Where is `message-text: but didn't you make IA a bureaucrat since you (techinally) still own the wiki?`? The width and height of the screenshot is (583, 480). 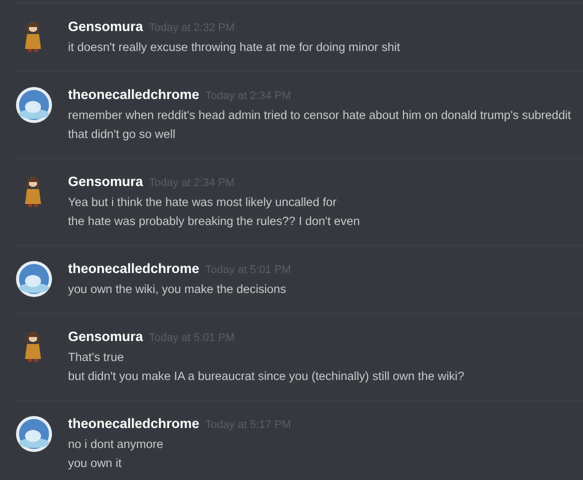
message-text: but didn't you make IA a bureaucrat since you (techinally) still own the wiki? is located at coordinates (267, 376).